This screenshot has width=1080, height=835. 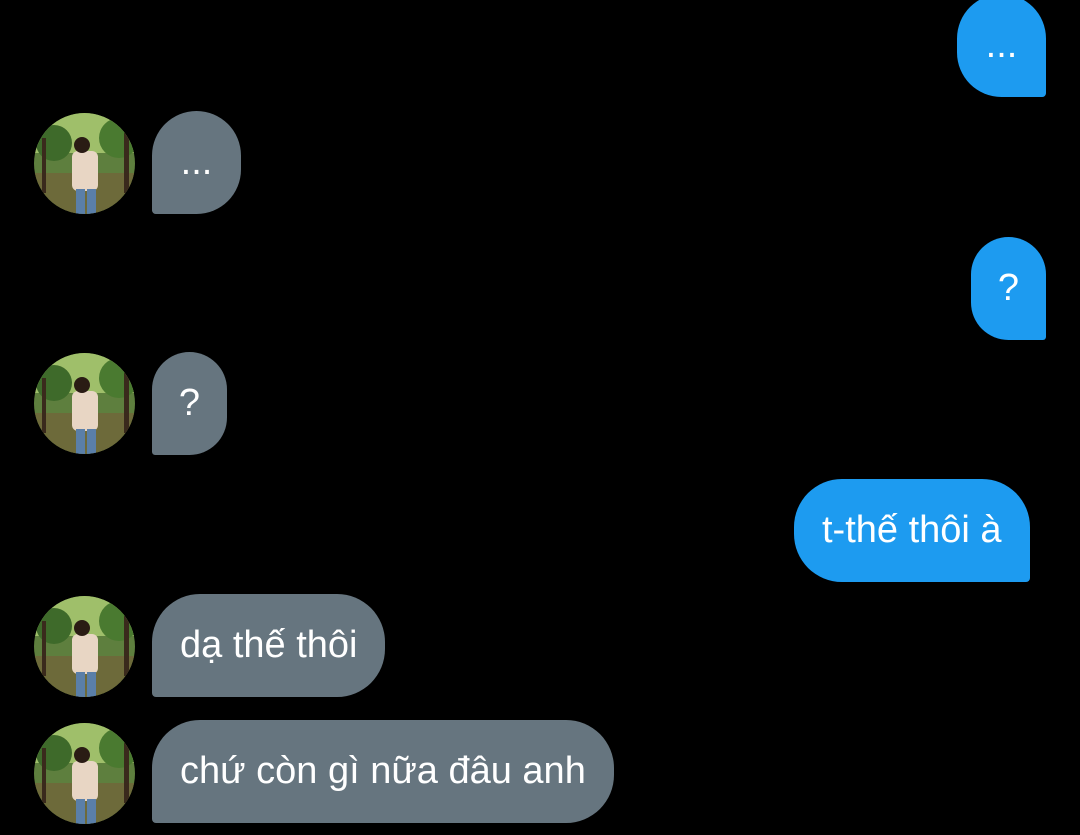 I want to click on message-bubble-outgoing: ?, so click(x=1008, y=288).